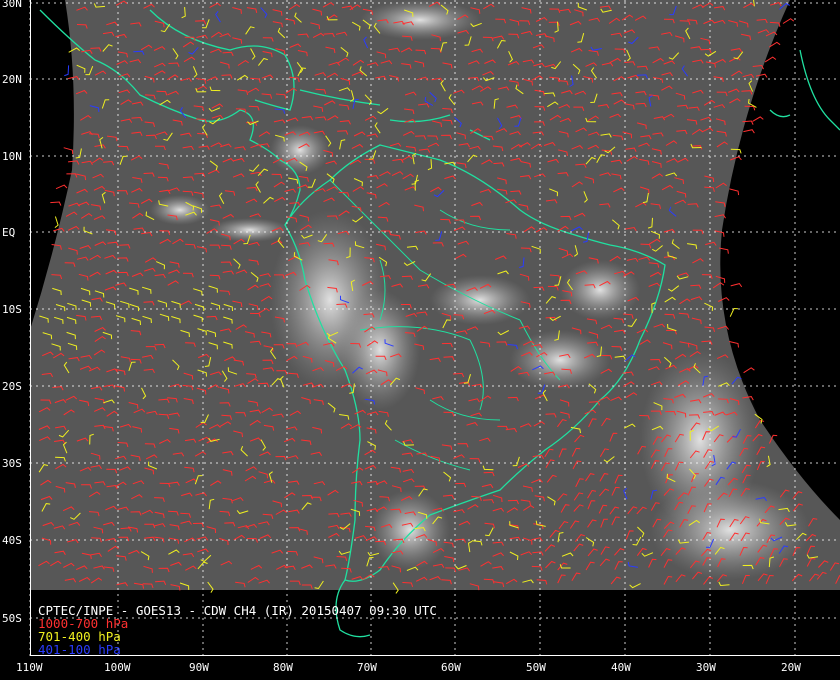 The width and height of the screenshot is (840, 680). Describe the element at coordinates (9, 232) in the screenshot. I see `lat-label: EQ` at that location.